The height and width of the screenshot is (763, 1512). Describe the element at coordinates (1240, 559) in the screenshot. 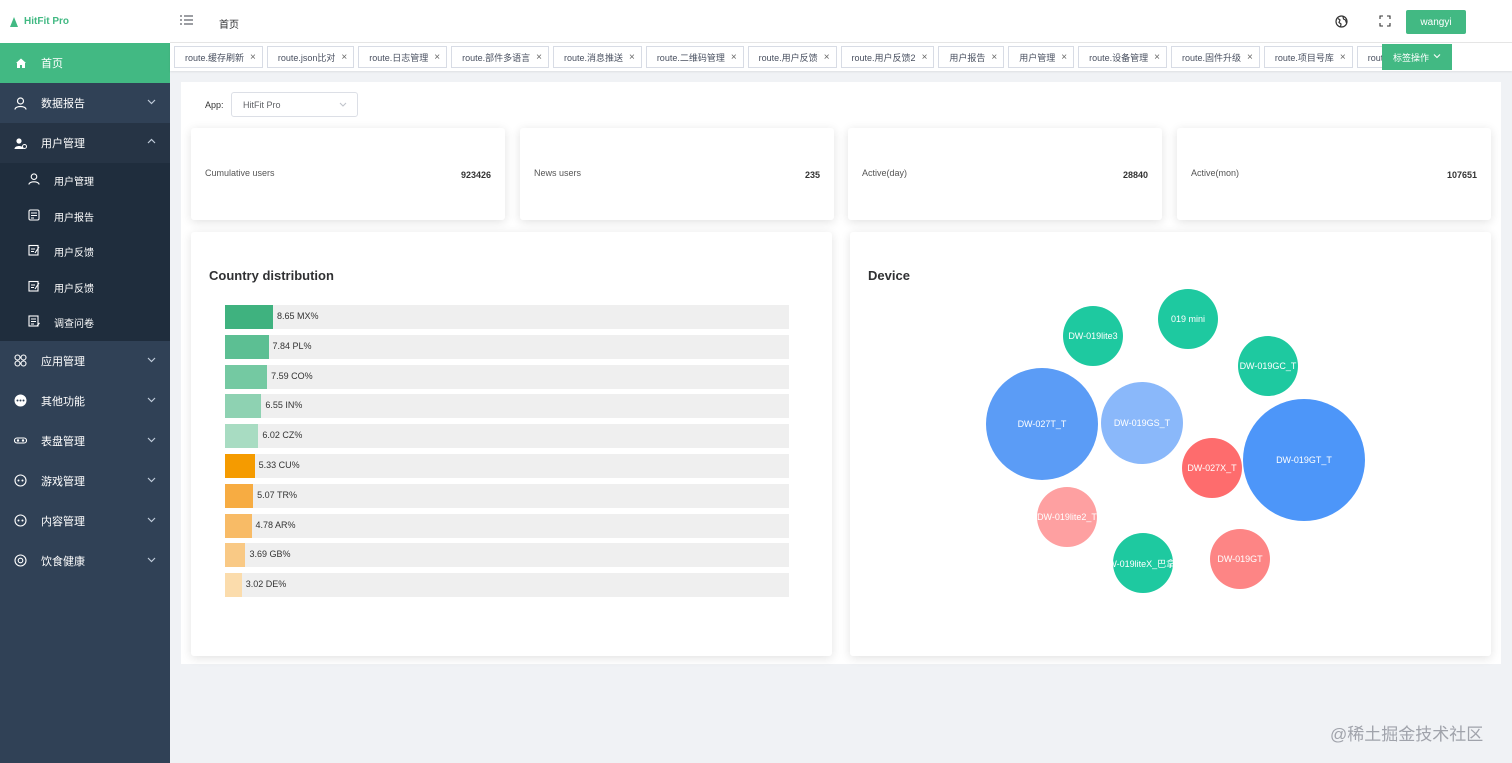

I see `device-bubble: DW-019GT` at that location.